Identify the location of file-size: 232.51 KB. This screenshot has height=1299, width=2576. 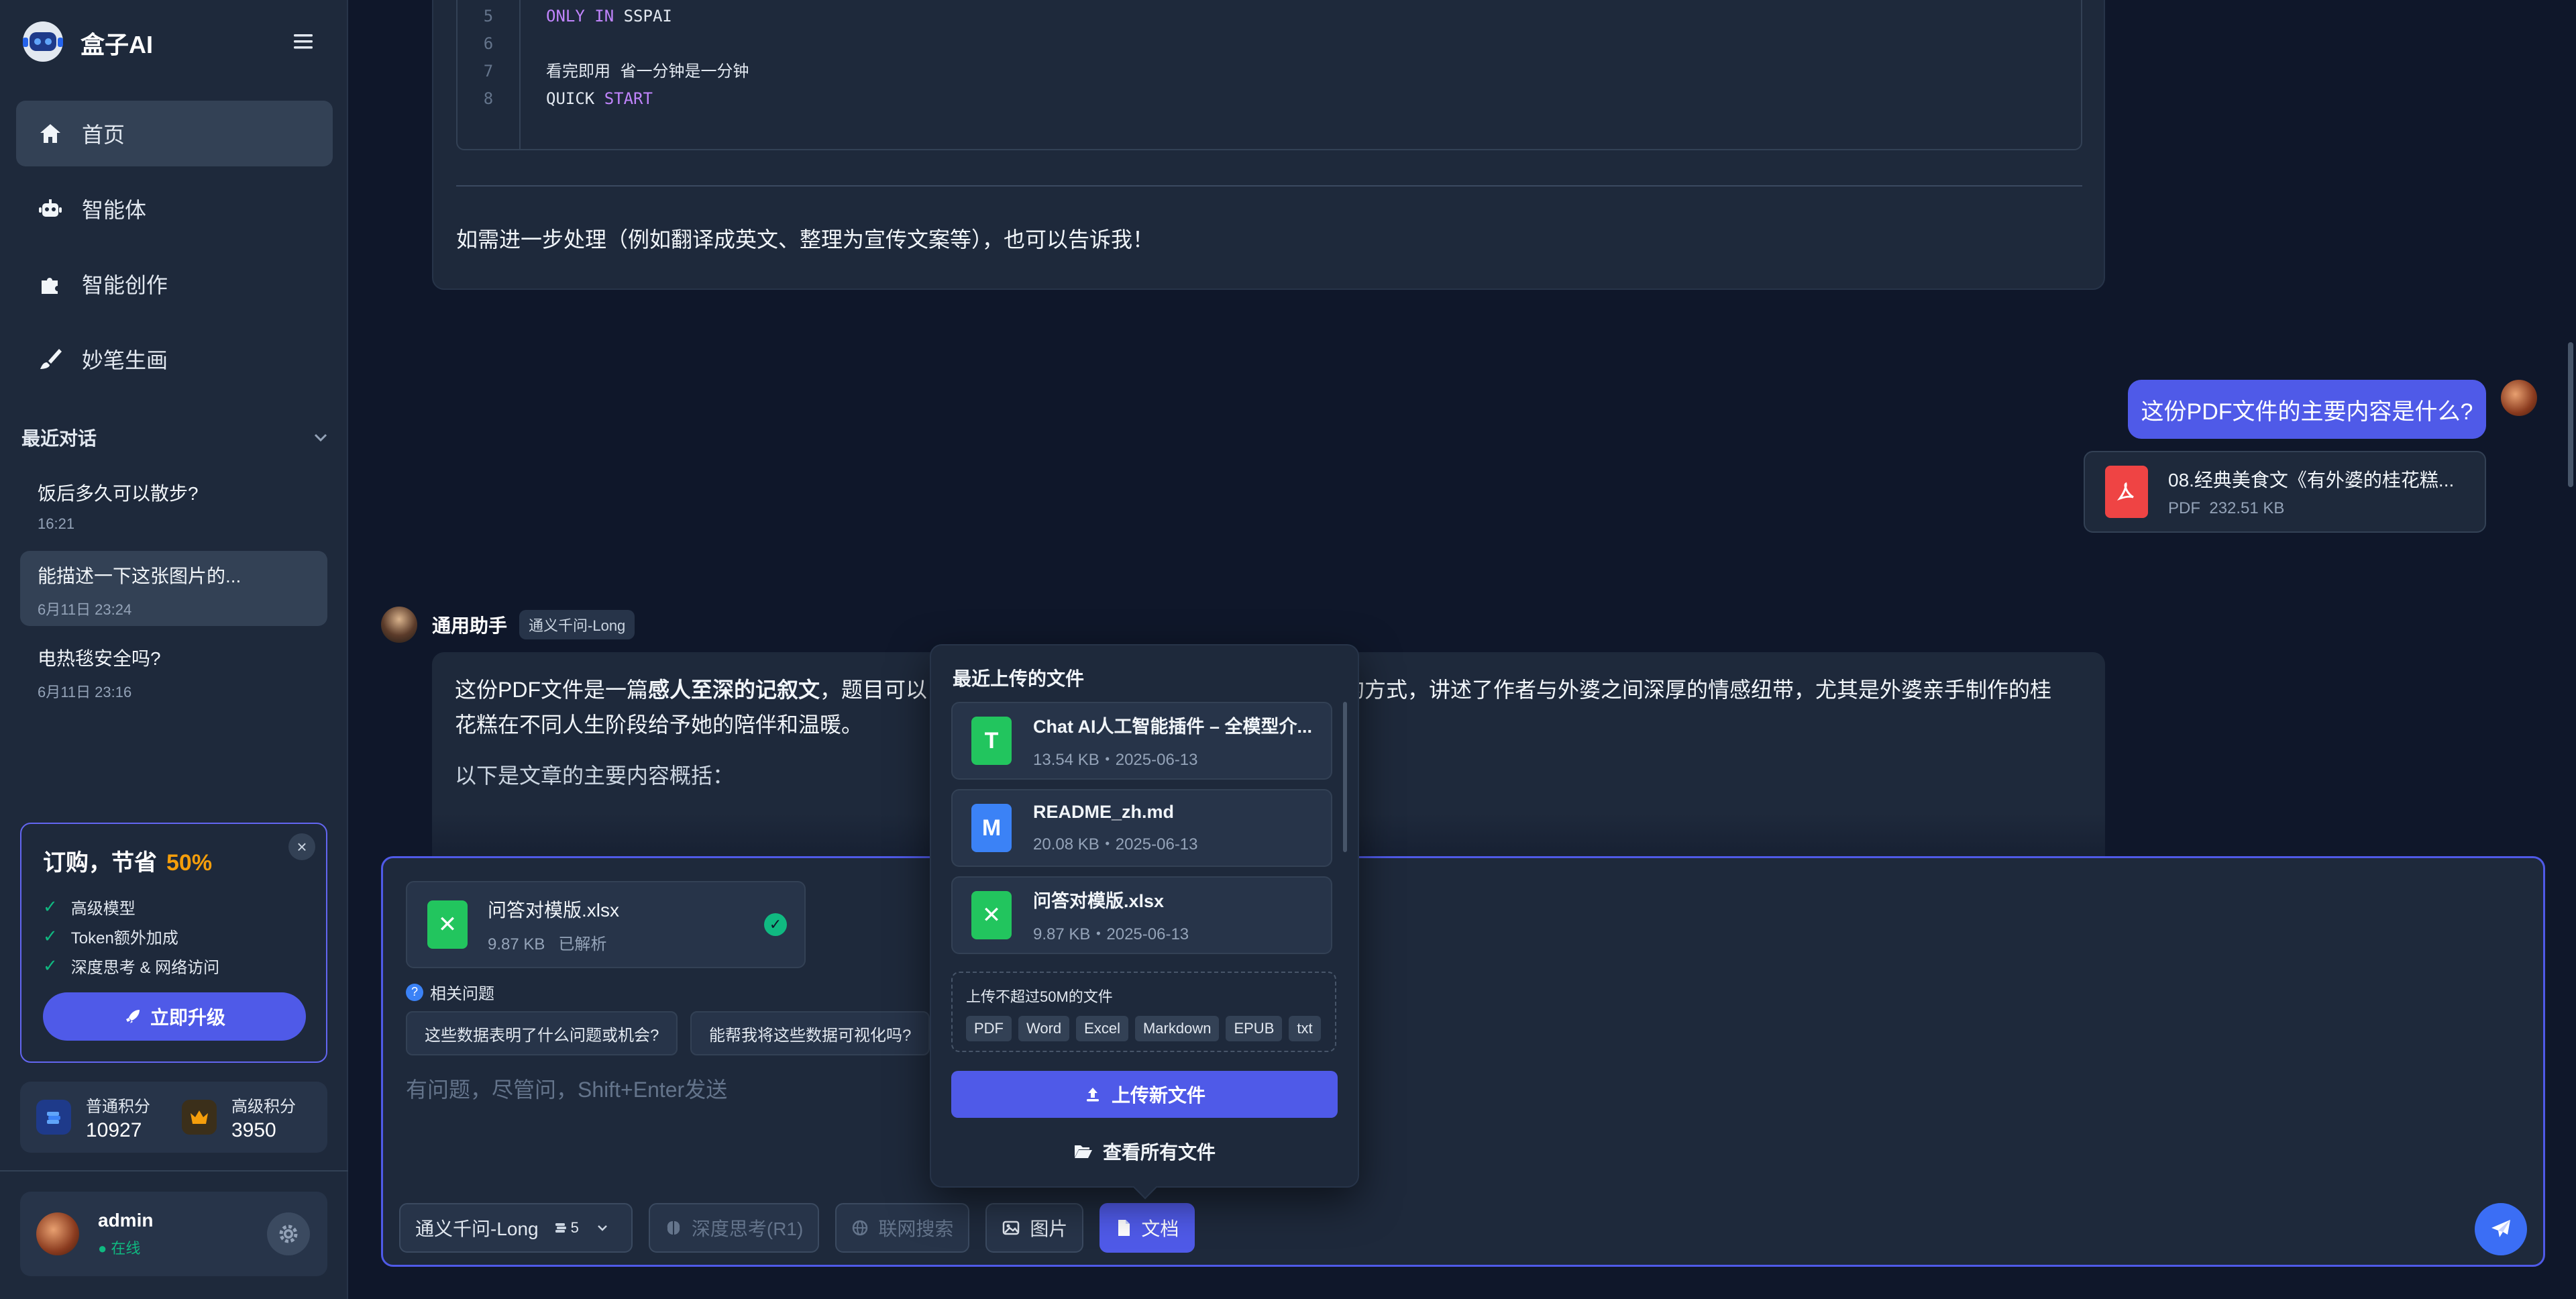
(2247, 508).